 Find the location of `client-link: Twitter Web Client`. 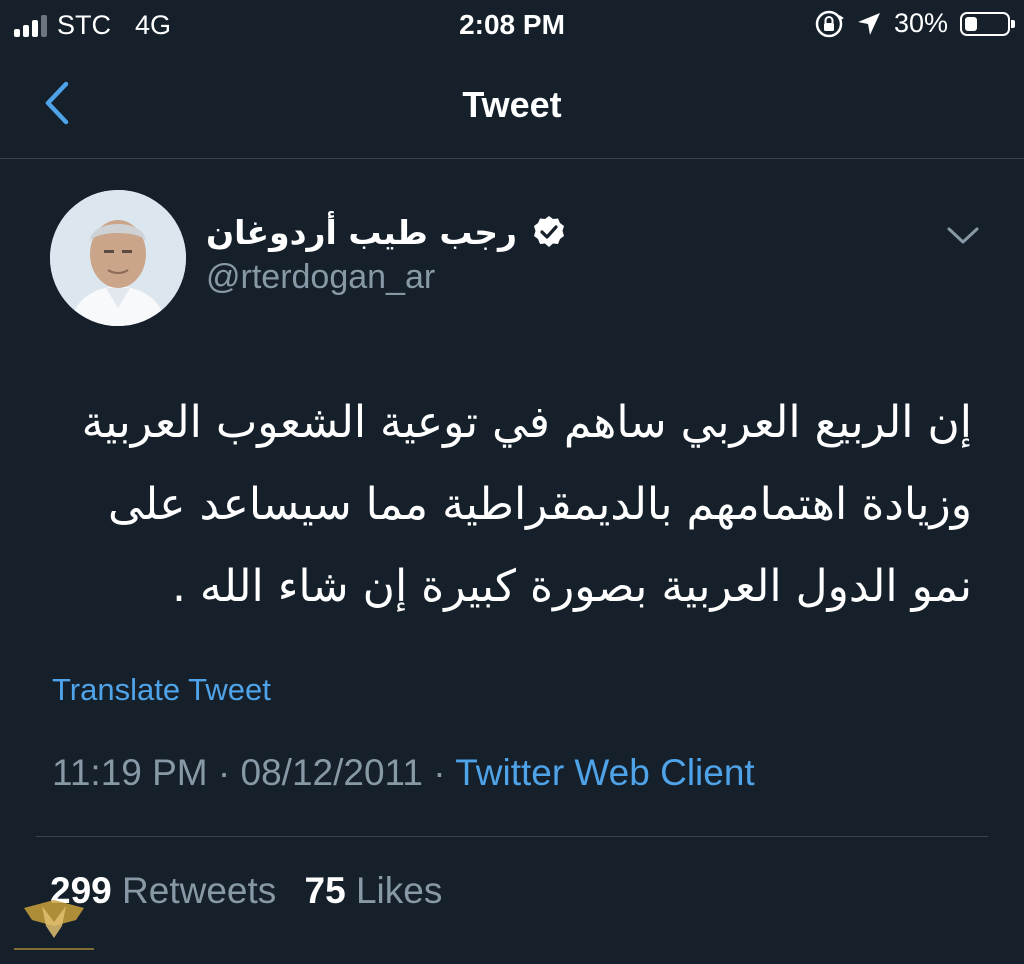

client-link: Twitter Web Client is located at coordinates (605, 772).